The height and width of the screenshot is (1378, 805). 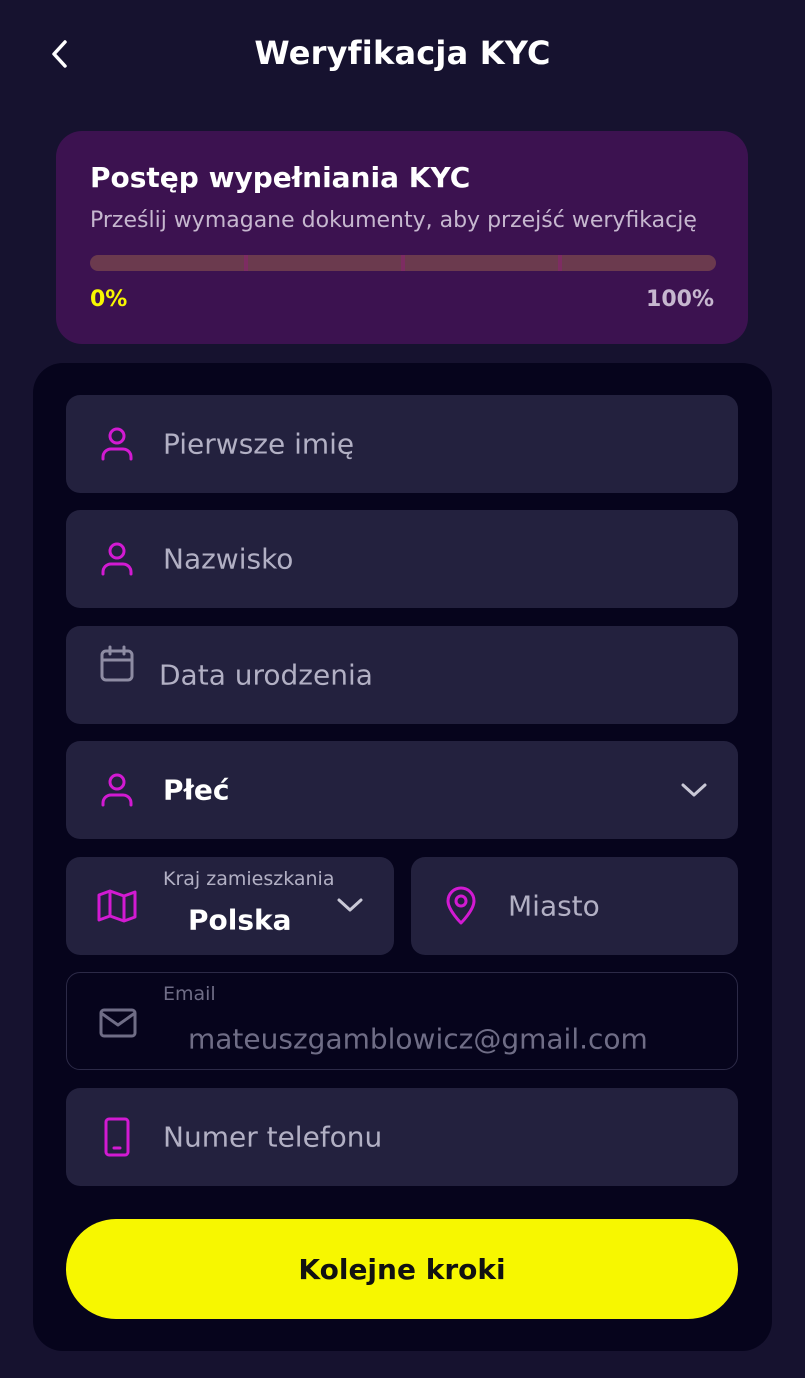 I want to click on progress-min-label: 0%, so click(x=109, y=299).